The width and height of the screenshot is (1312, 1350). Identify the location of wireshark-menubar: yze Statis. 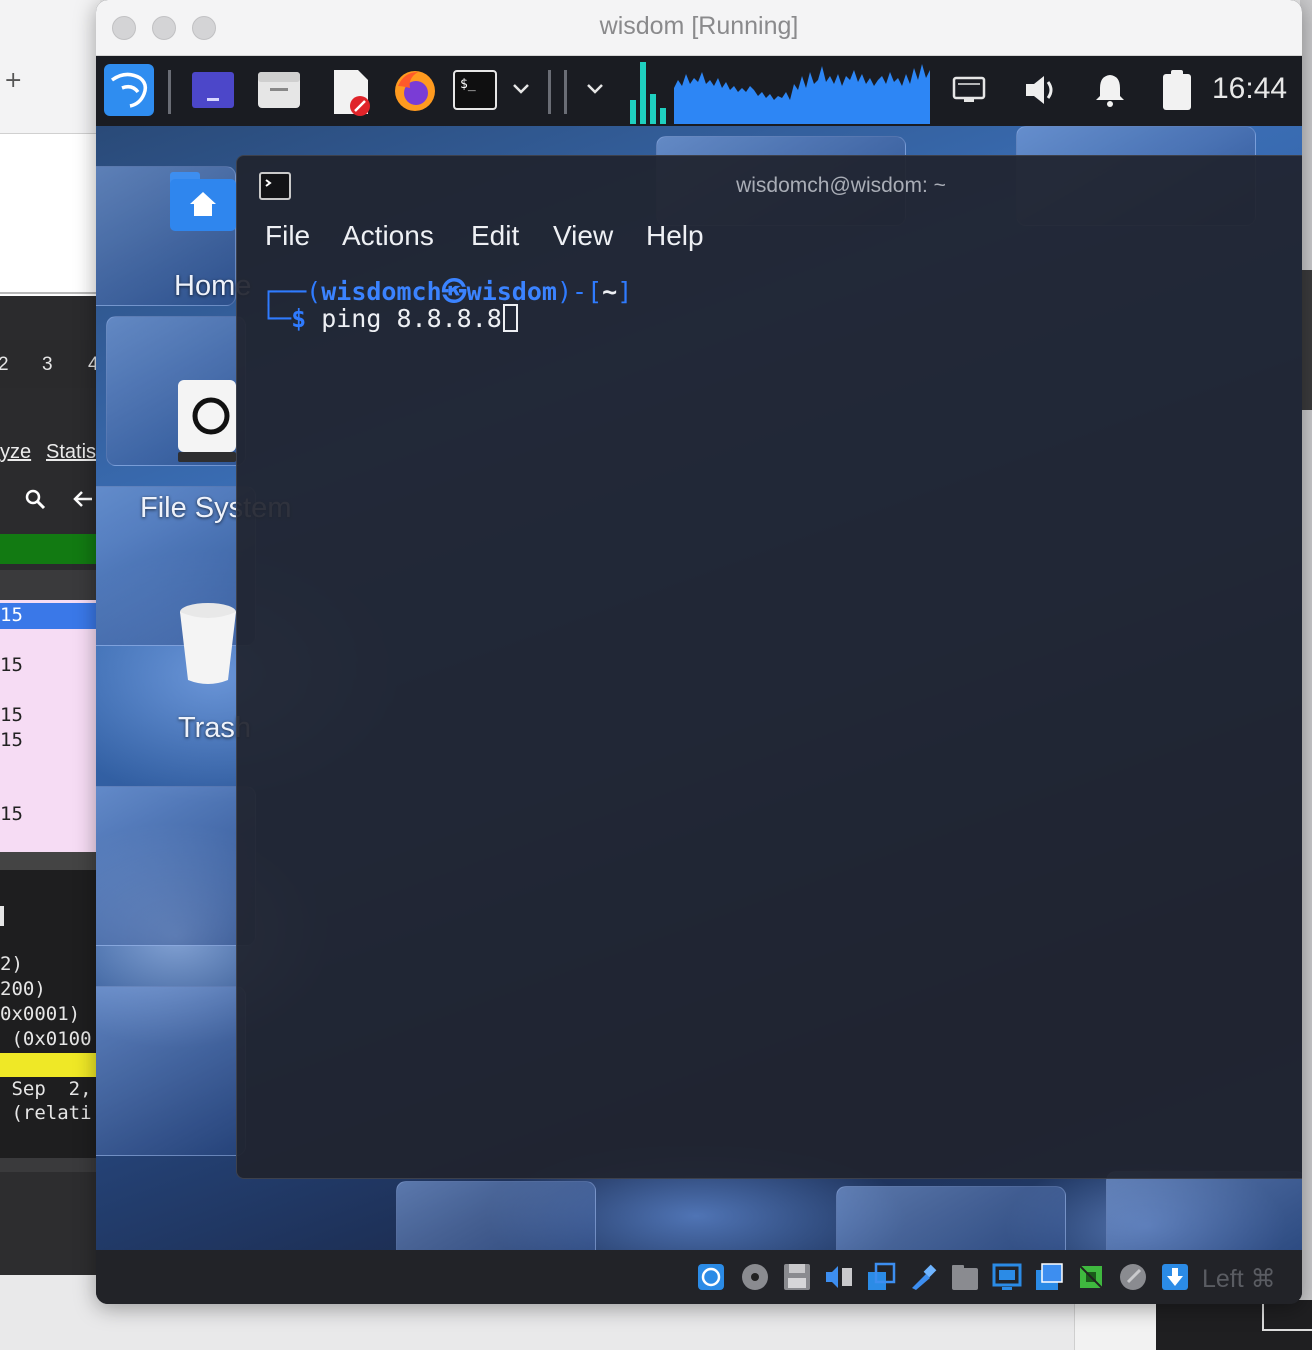
(50, 452).